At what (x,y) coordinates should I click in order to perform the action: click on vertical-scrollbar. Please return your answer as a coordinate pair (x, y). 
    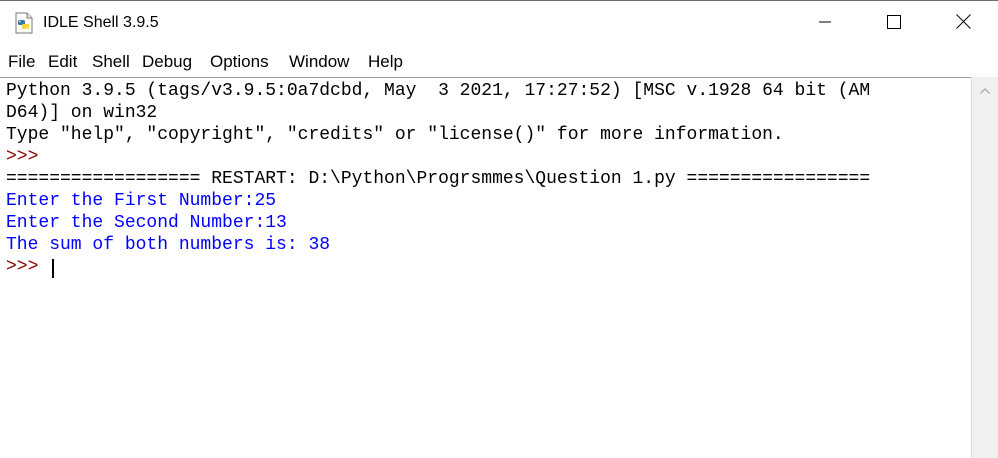
    Looking at the image, I should click on (984, 267).